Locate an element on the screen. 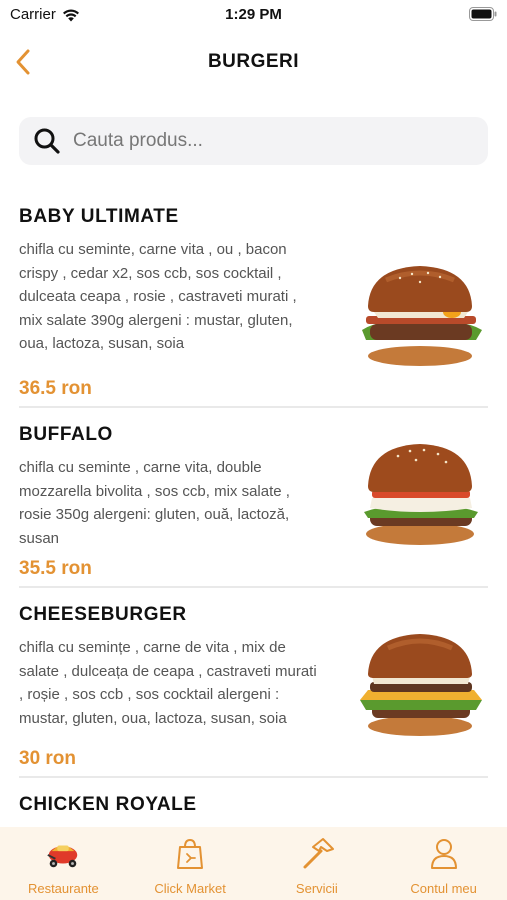 This screenshot has height=900, width=507. status-time: 1:29 PM is located at coordinates (253, 14).